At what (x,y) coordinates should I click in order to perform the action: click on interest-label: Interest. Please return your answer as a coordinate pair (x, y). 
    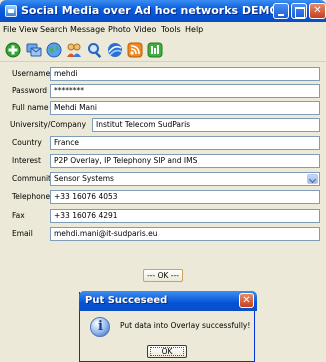
    Looking at the image, I should click on (26, 160).